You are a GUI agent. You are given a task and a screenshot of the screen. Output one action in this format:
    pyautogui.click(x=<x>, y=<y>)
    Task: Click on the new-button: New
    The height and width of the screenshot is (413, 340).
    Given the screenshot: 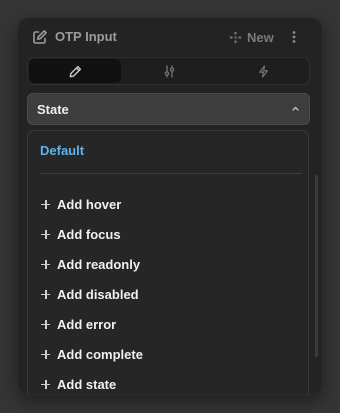 What is the action you would take?
    pyautogui.click(x=252, y=37)
    